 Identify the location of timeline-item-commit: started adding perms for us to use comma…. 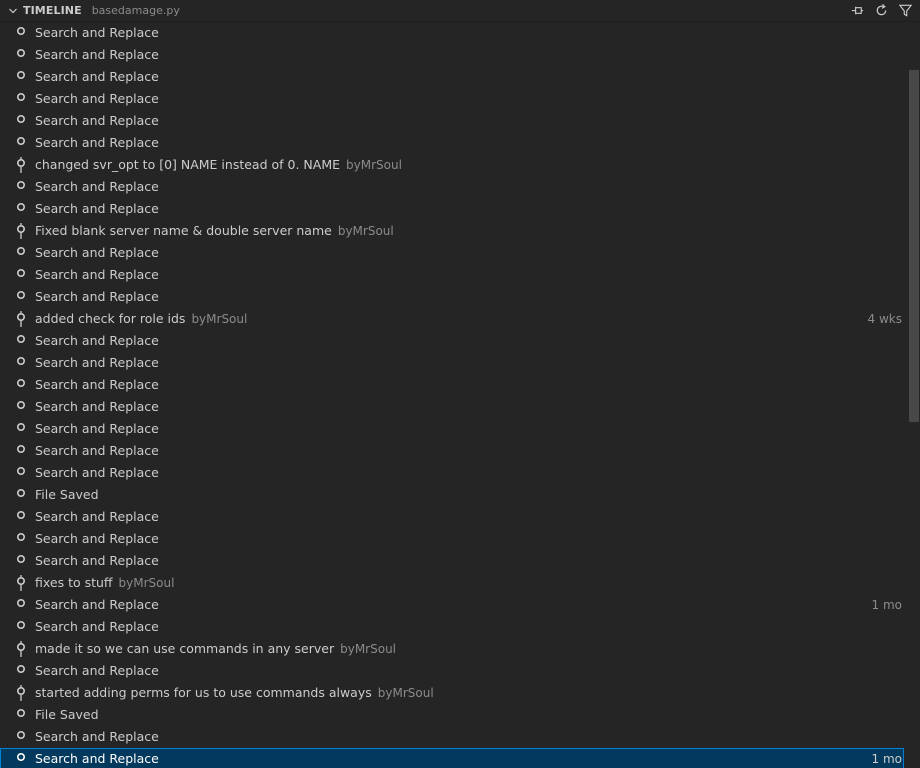
(452, 693).